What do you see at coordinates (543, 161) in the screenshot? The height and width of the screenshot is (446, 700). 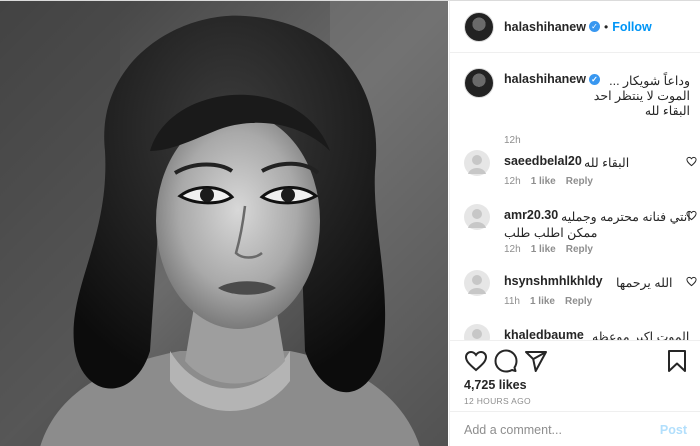 I see `comment-username: saeedbelal20` at bounding box center [543, 161].